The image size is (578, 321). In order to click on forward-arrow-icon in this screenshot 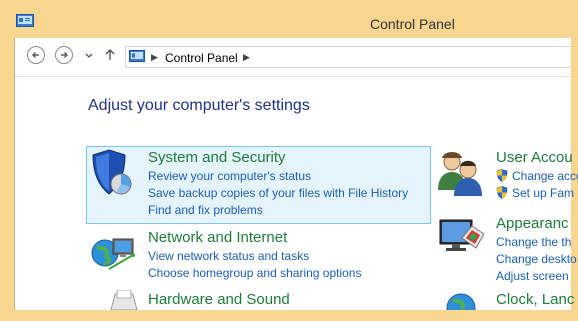, I will do `click(64, 55)`.